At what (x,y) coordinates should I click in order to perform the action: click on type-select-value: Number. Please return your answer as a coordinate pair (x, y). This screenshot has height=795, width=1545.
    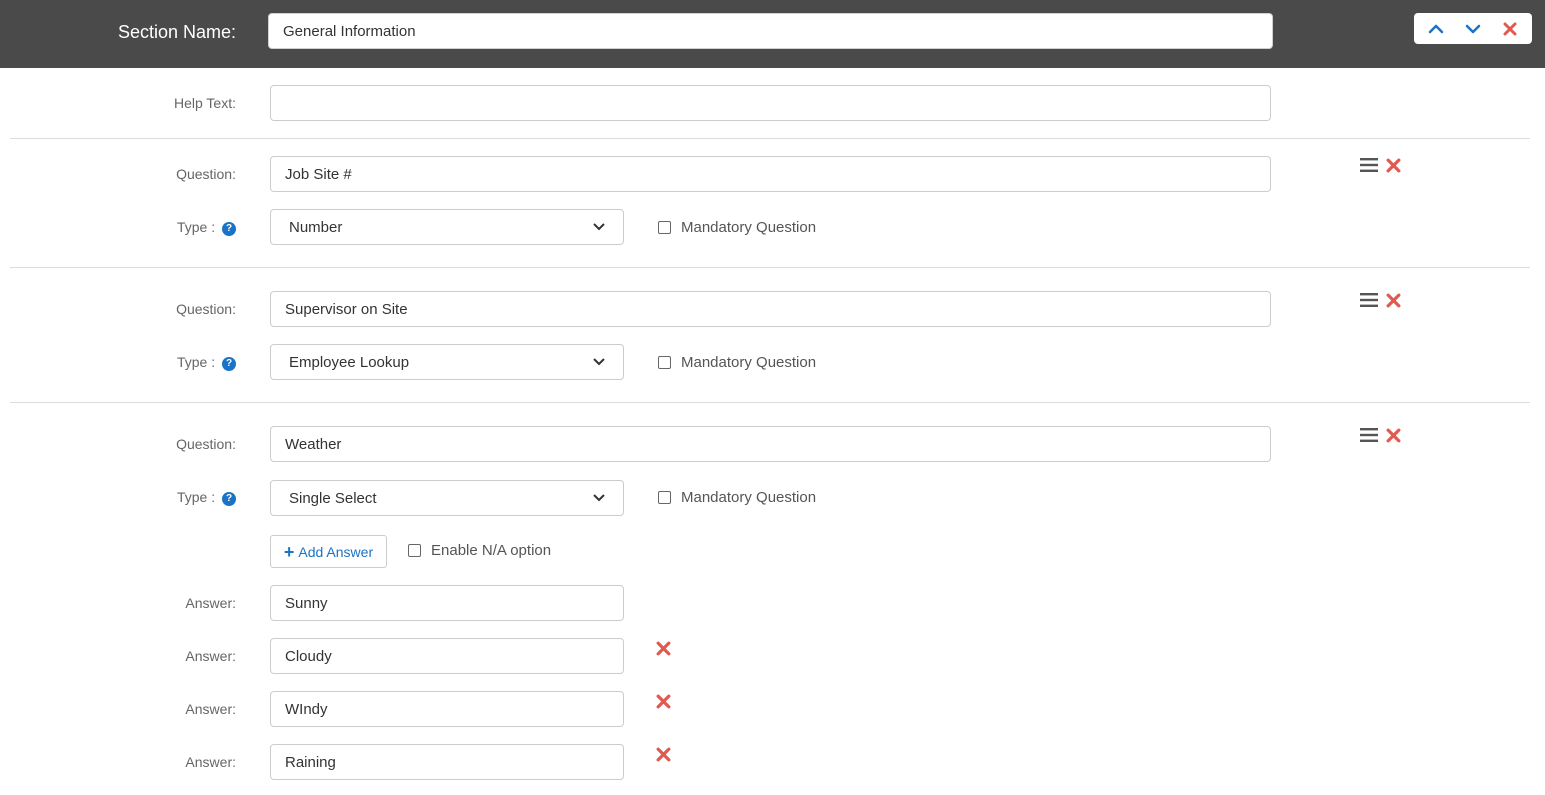
    Looking at the image, I should click on (316, 227).